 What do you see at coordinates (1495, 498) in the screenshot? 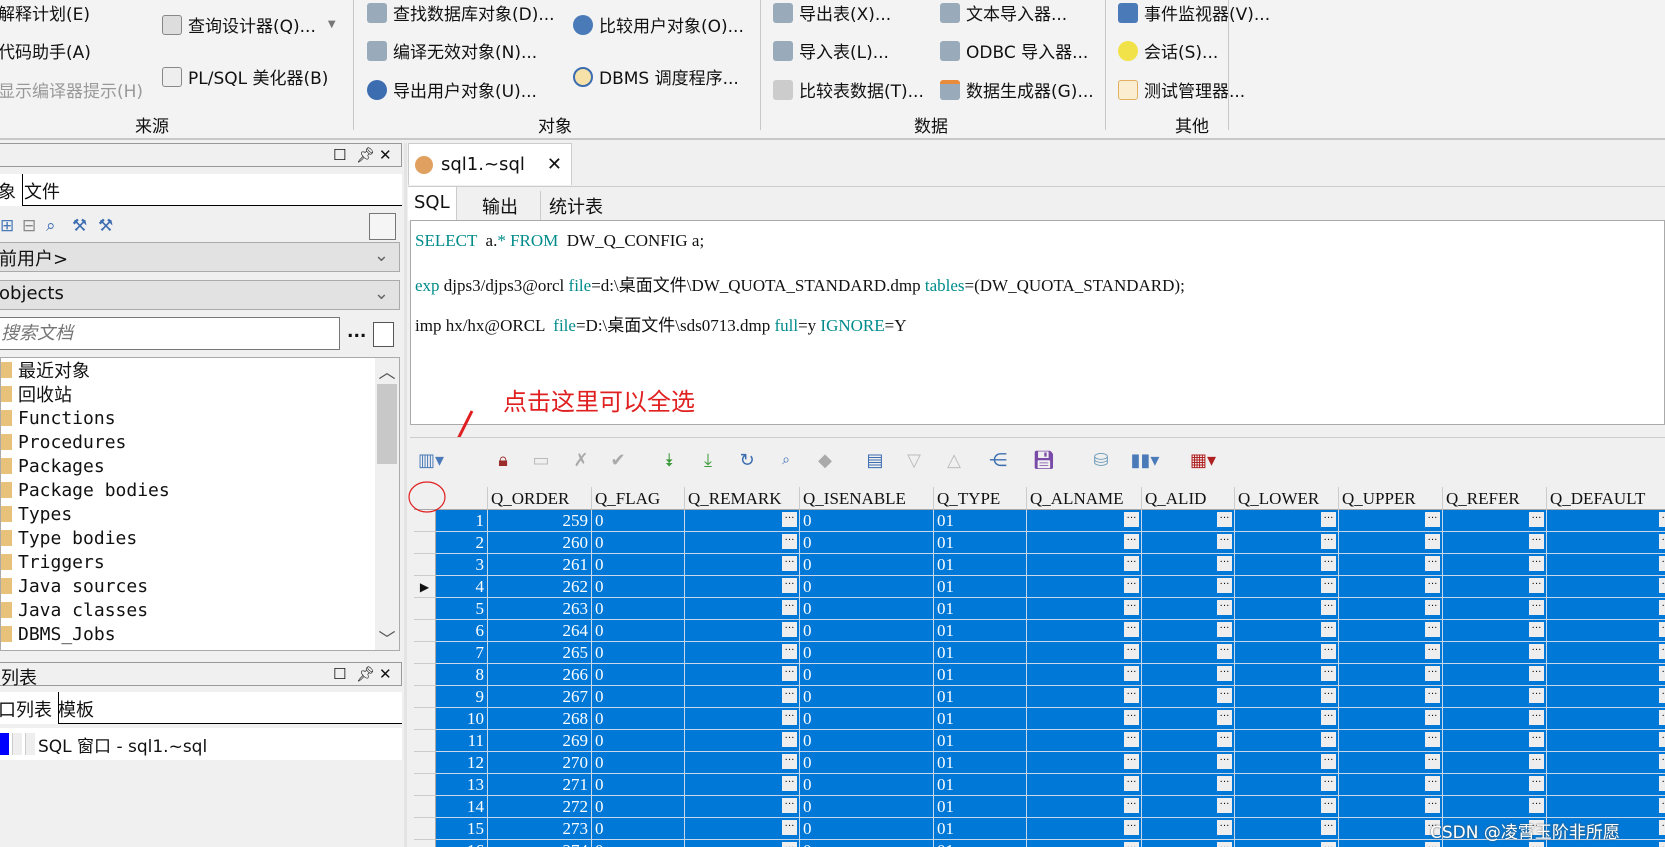
I see `column-header: Q_REFER` at bounding box center [1495, 498].